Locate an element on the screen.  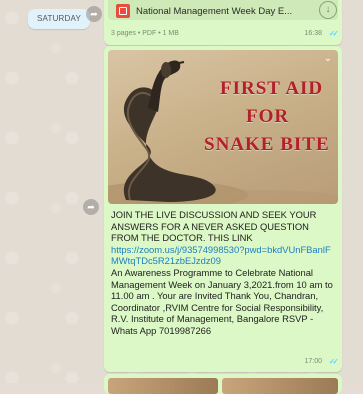
document-preview: National Management Week Day E... ↓ is located at coordinates (223, 10).